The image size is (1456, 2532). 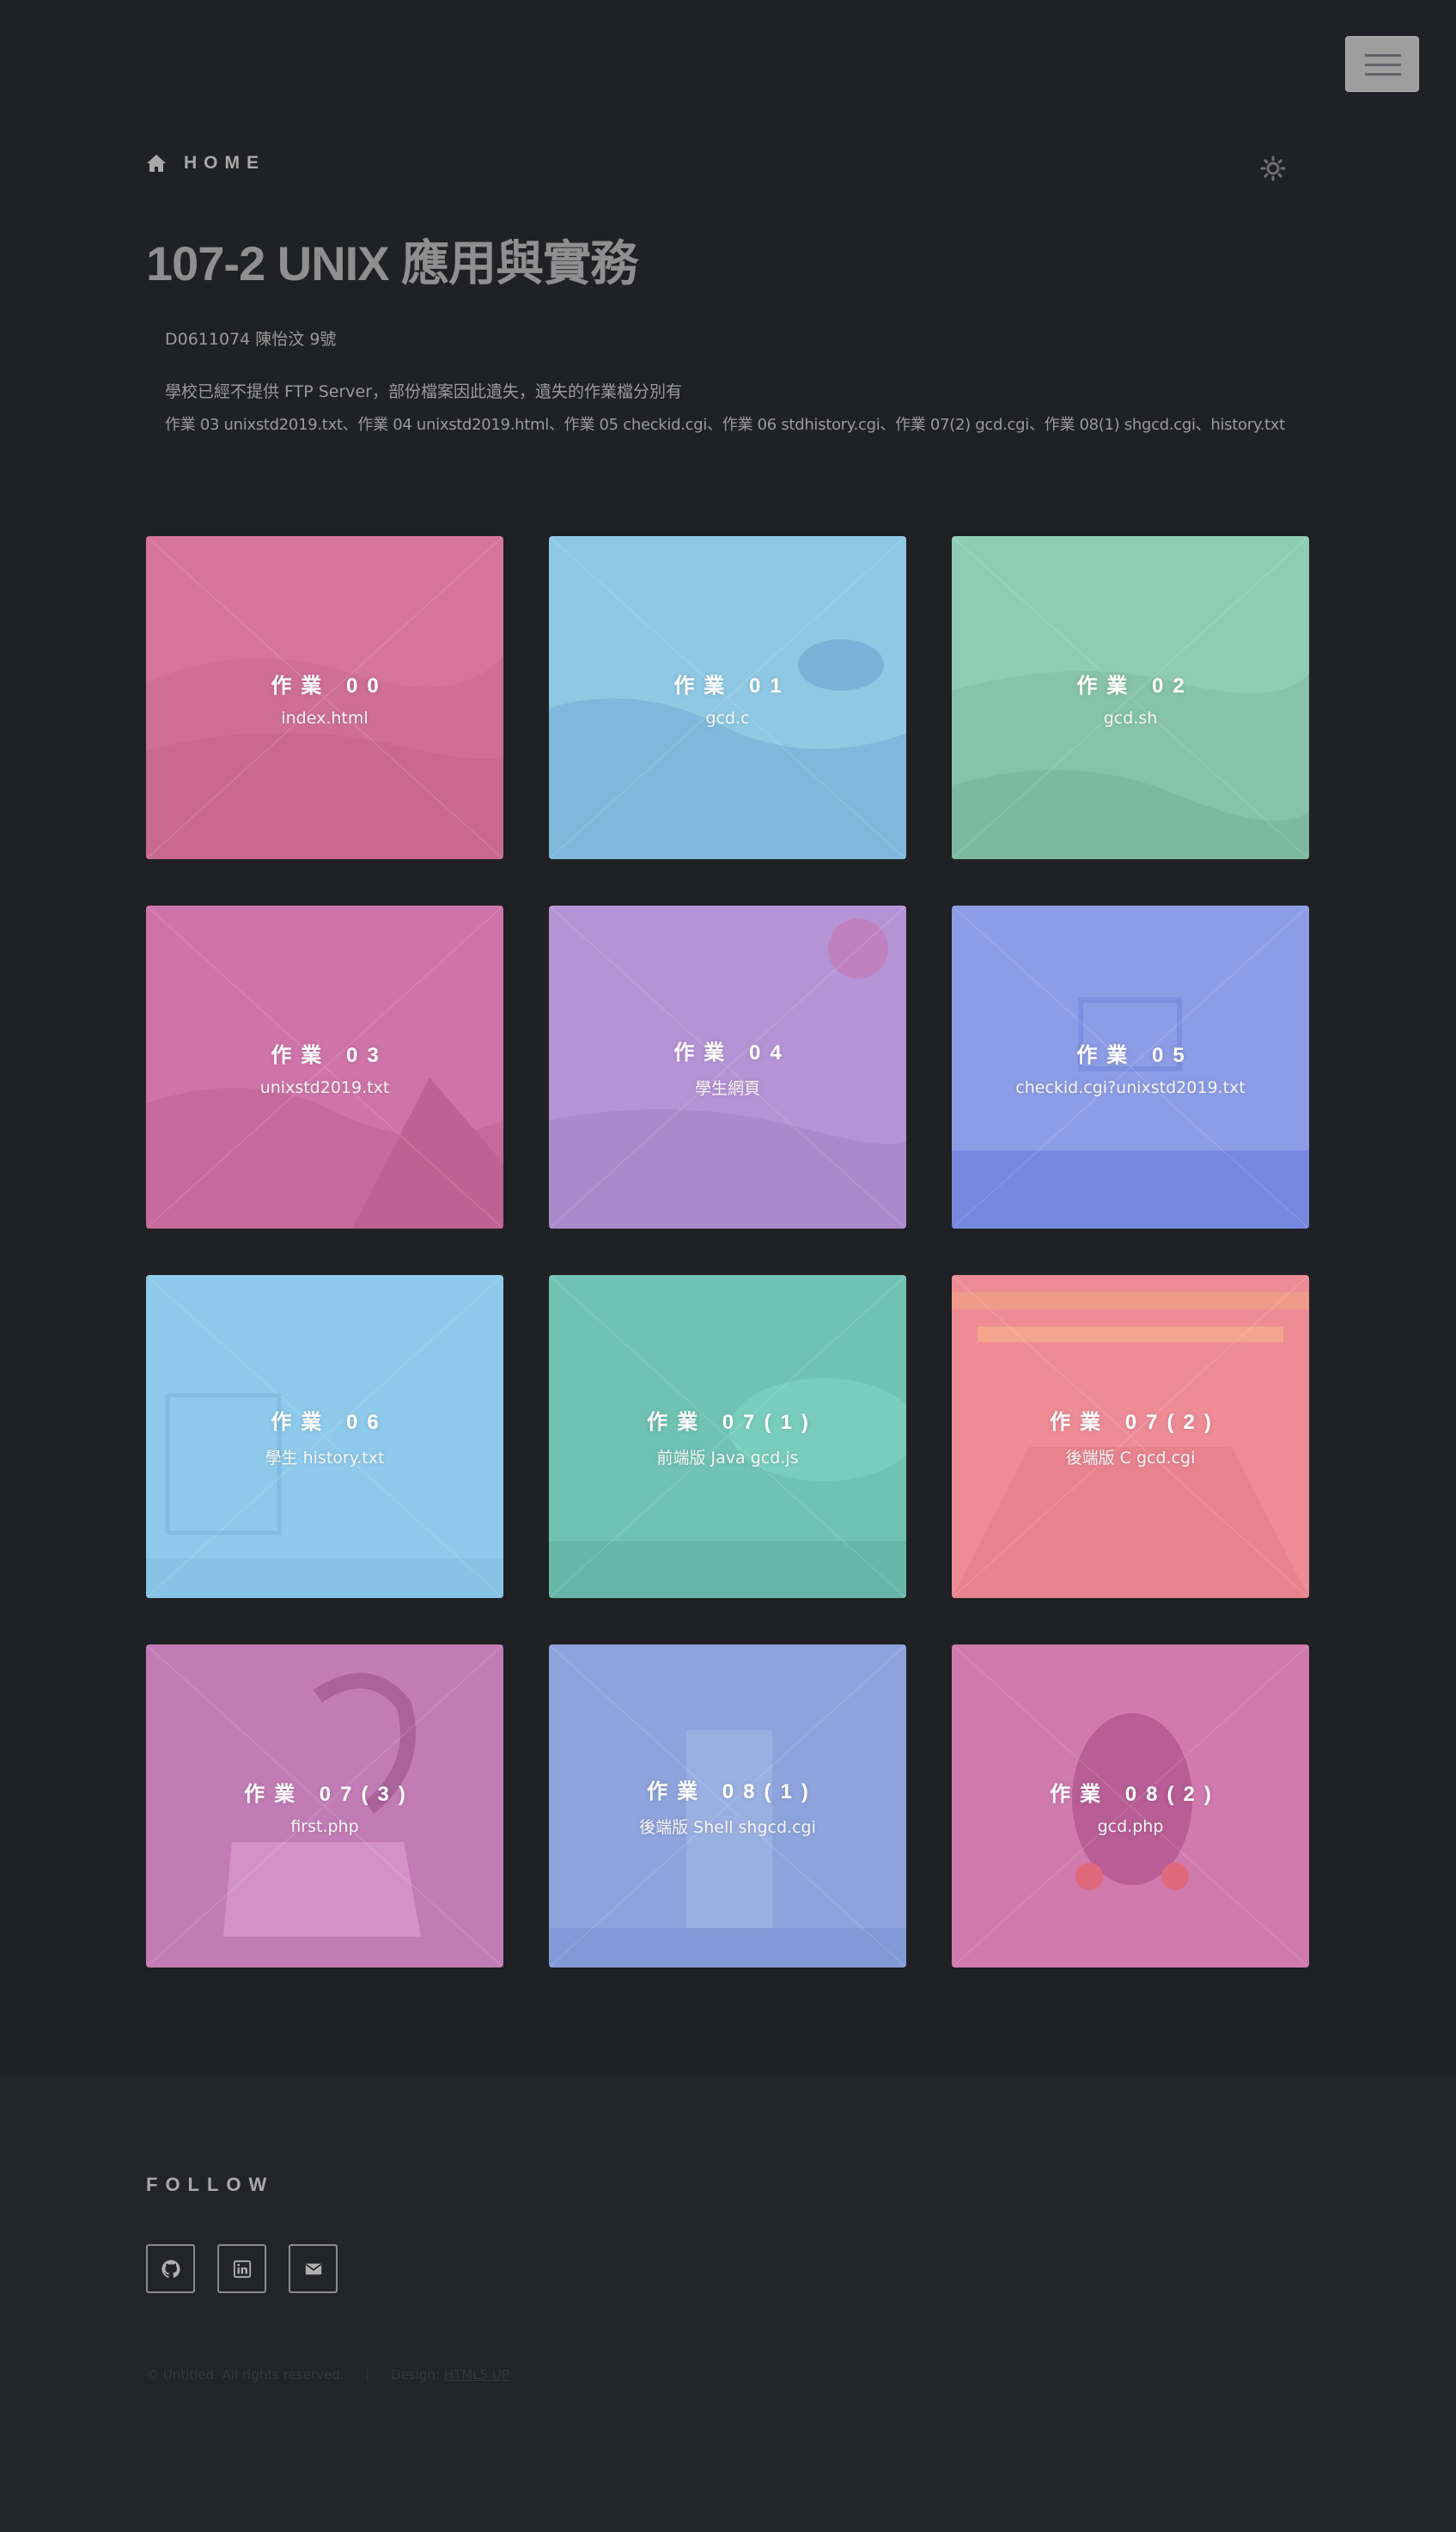 I want to click on card-title: 作業 04, so click(x=732, y=1053).